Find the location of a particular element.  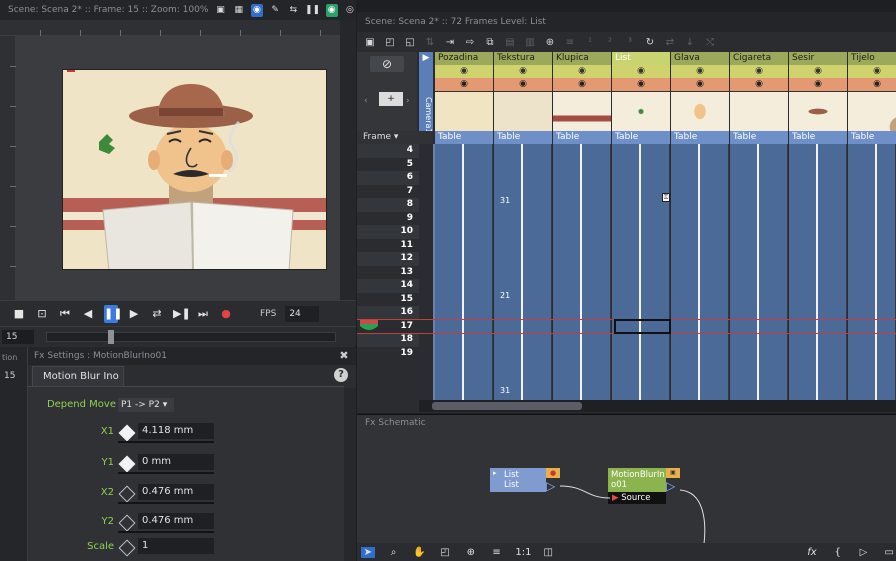

row-number: 6 is located at coordinates (388, 178).